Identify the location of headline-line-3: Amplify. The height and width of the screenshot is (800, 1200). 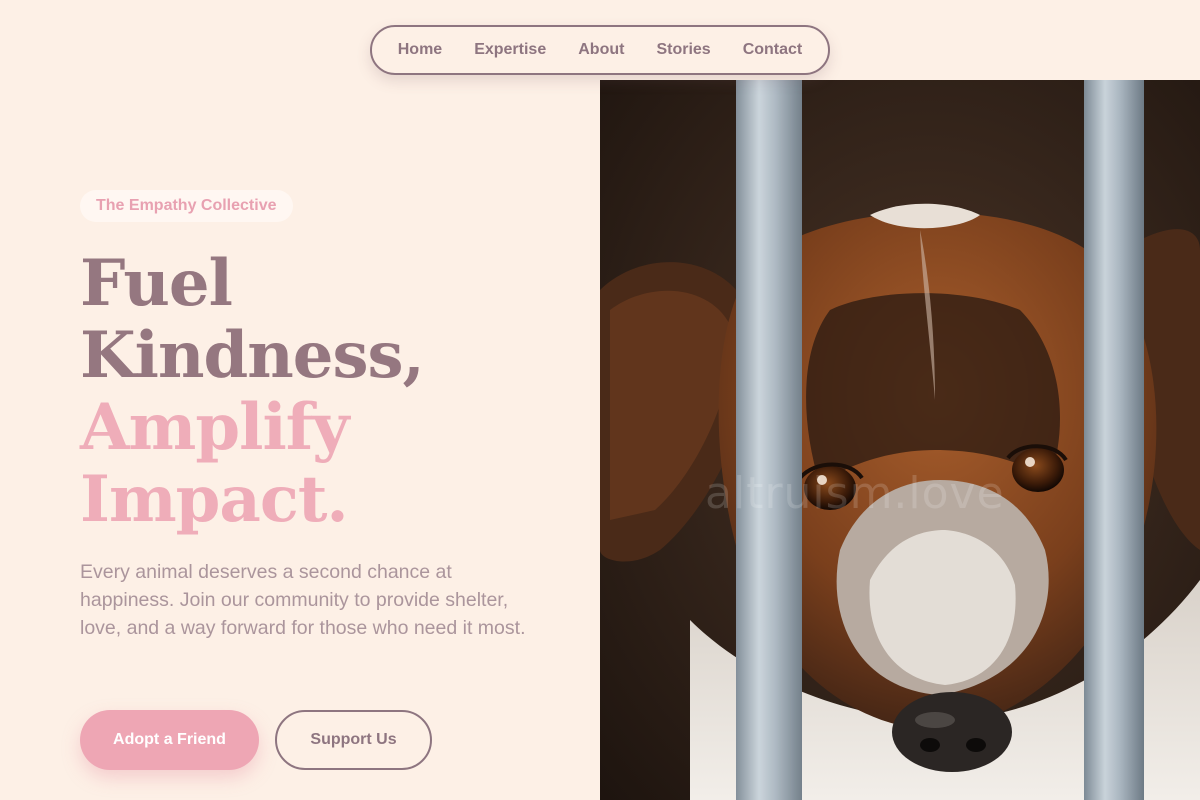
(214, 427).